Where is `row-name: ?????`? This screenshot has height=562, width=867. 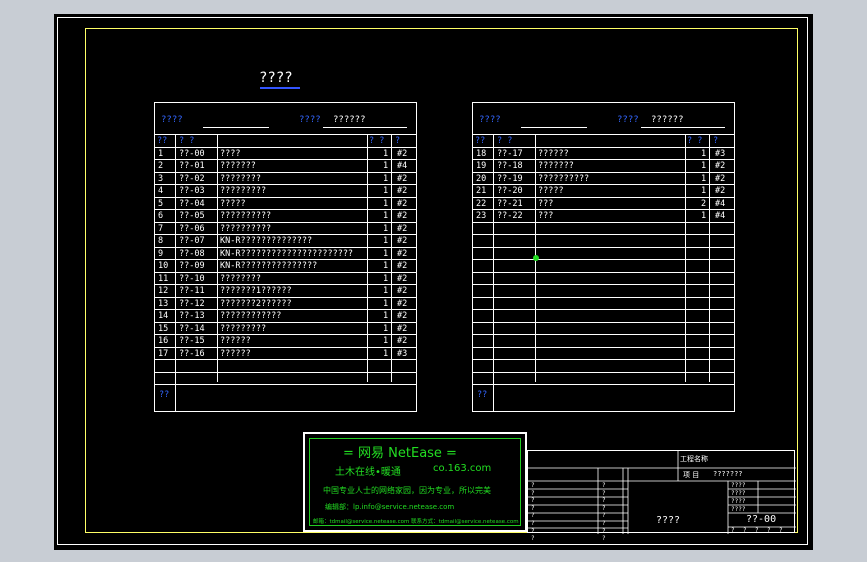
row-name: ????? is located at coordinates (551, 191).